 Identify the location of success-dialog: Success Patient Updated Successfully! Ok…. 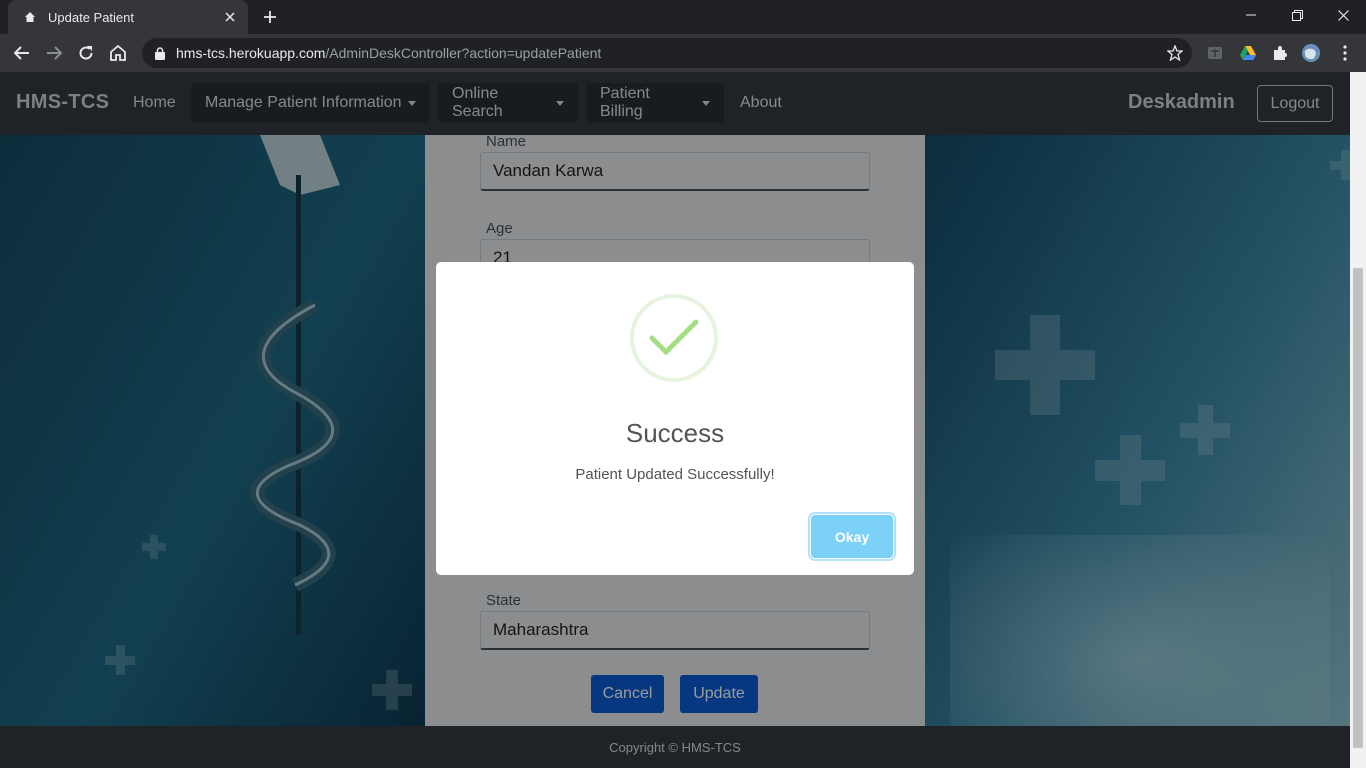
(675, 418).